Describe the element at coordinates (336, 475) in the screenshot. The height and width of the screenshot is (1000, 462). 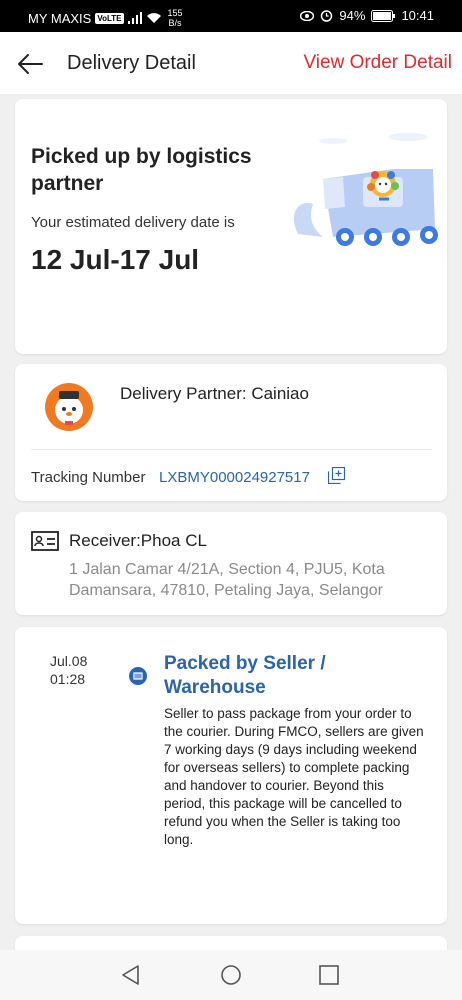
I see `copy-icon` at that location.